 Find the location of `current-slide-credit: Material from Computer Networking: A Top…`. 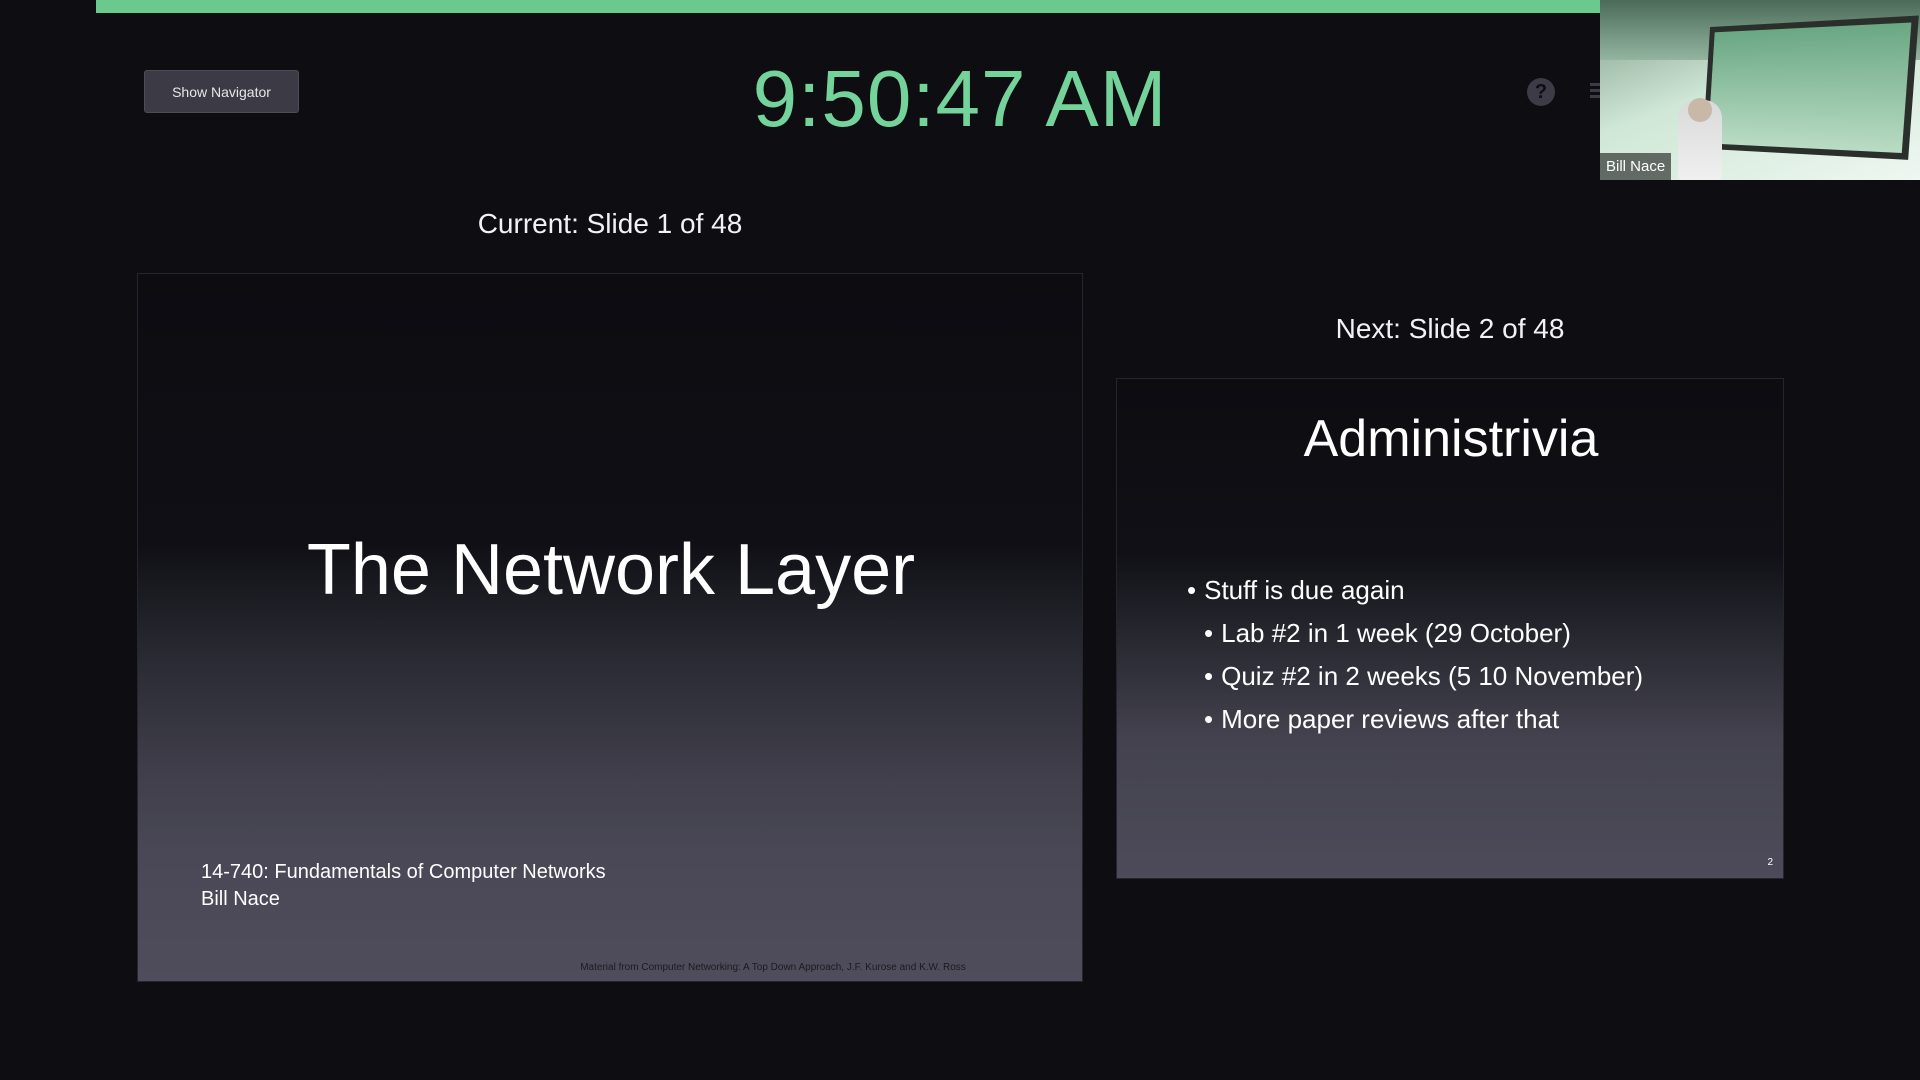

current-slide-credit: Material from Computer Networking: A Top… is located at coordinates (773, 967).